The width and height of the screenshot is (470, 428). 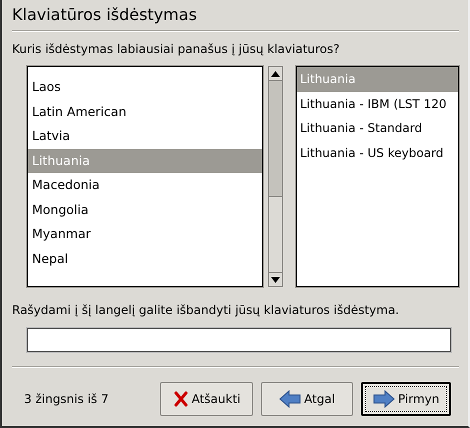 I want to click on layout-item: Laos, so click(x=145, y=87).